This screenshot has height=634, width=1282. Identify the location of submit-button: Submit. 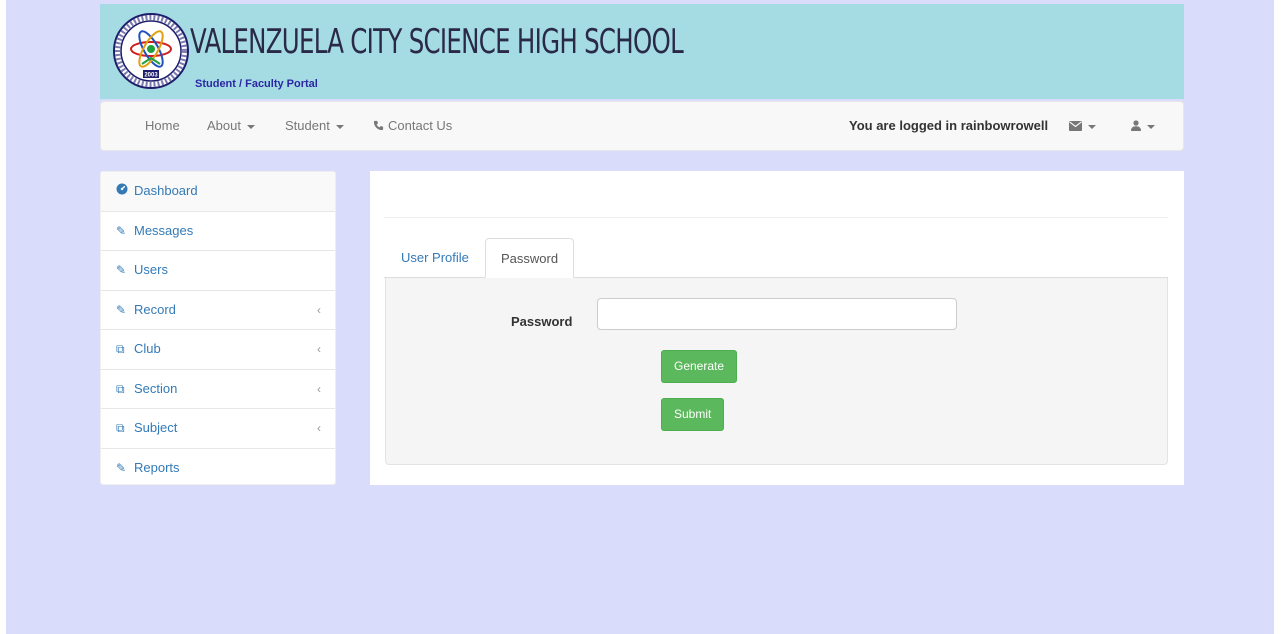
(693, 414).